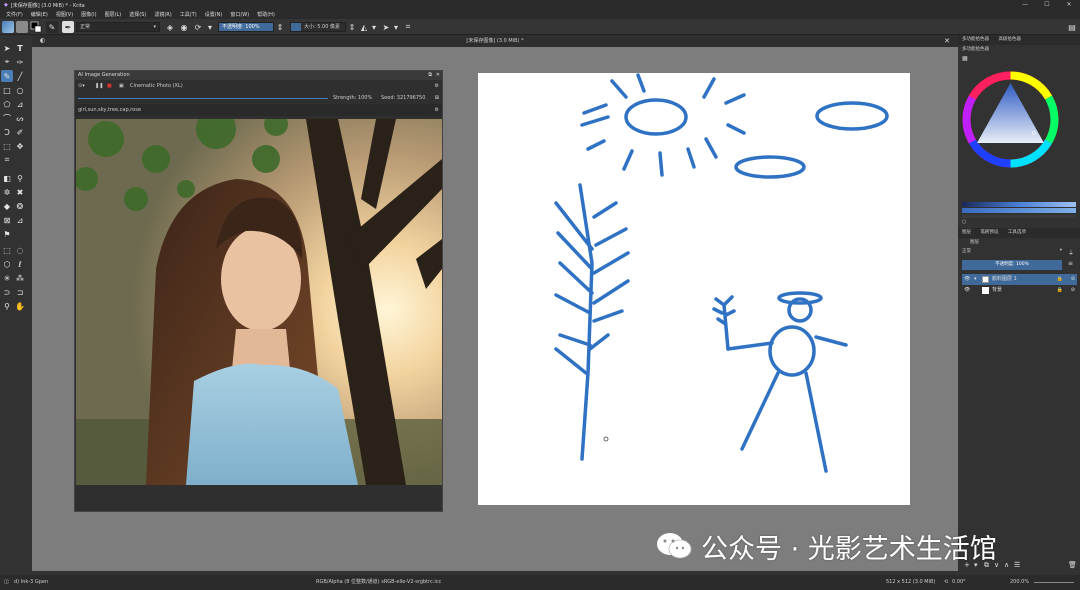 The width and height of the screenshot is (1080, 590). I want to click on enclose-fill-icon: ❂, so click(20, 206).